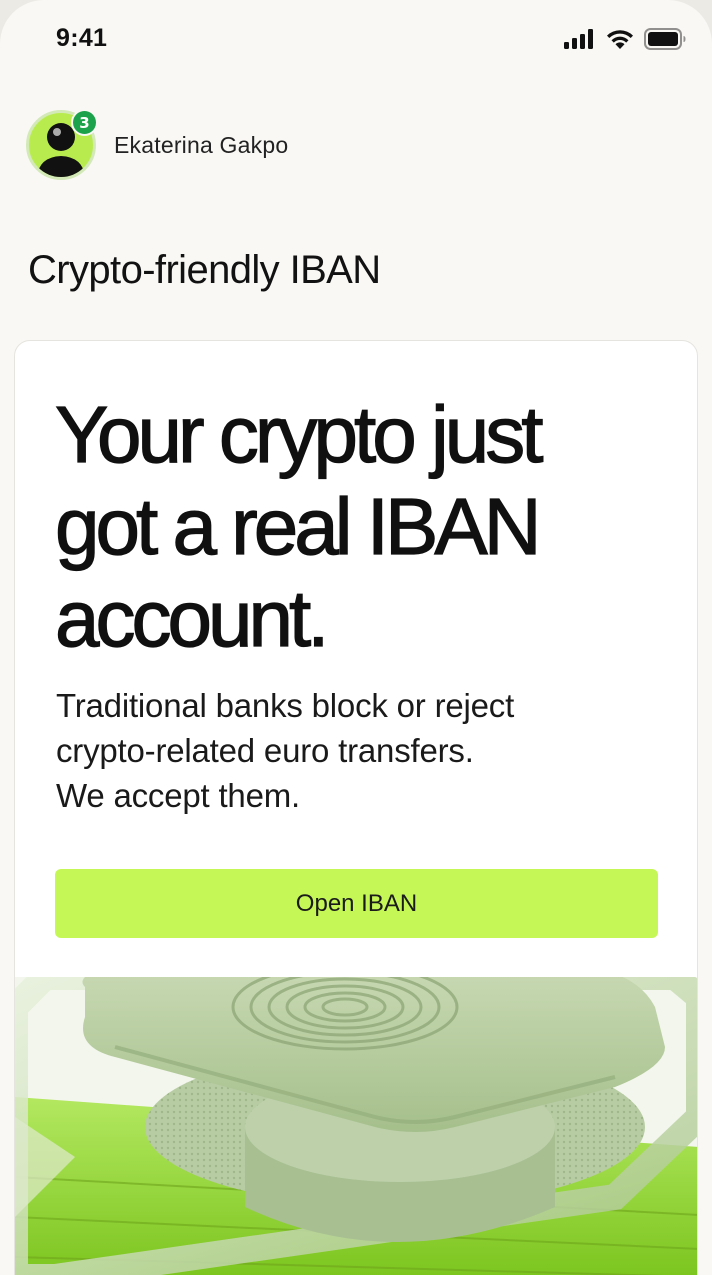 This screenshot has height=1275, width=712. What do you see at coordinates (578, 39) in the screenshot?
I see `signal-icon` at bounding box center [578, 39].